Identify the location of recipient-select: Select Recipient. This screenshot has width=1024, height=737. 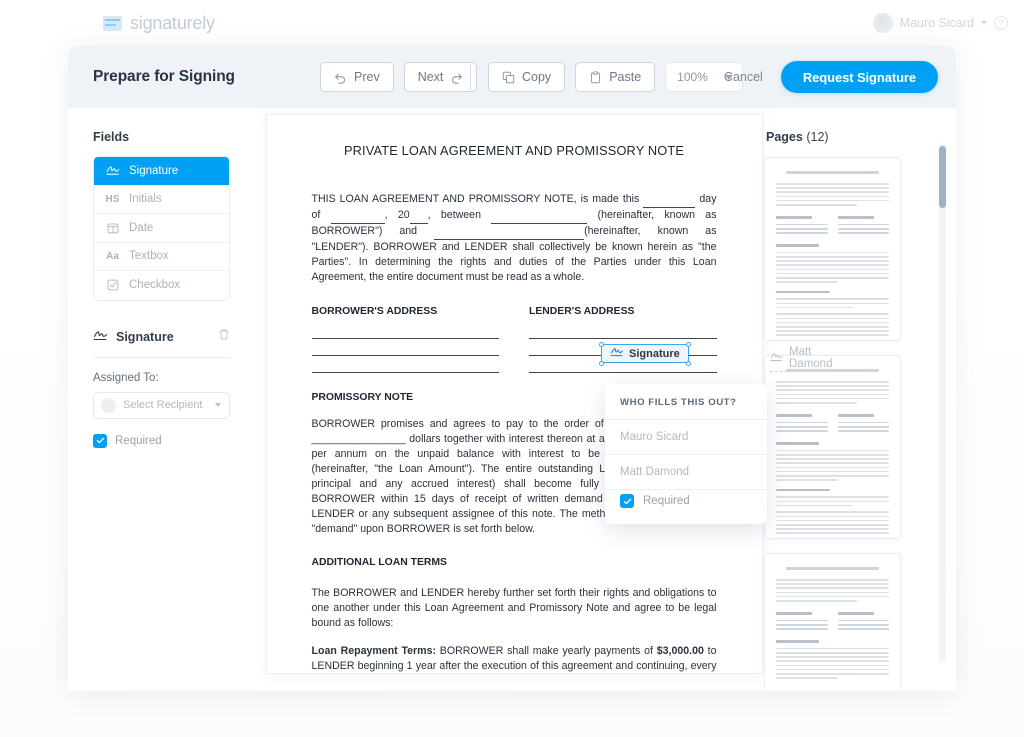
(161, 405).